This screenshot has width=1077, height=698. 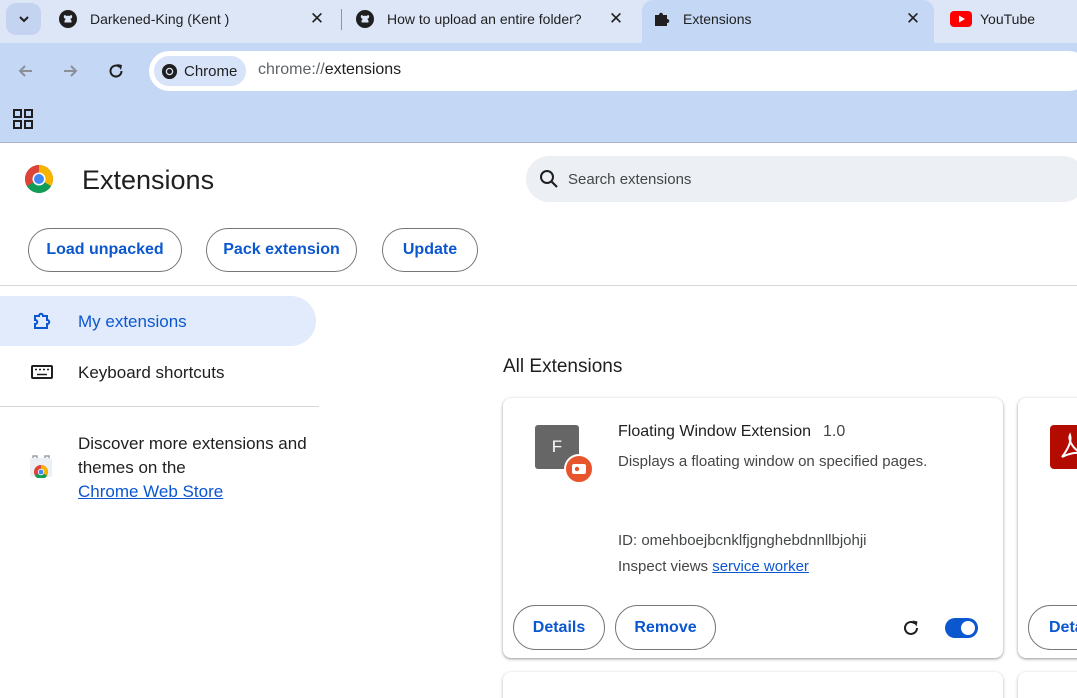 What do you see at coordinates (717, 19) in the screenshot?
I see `tab-title: Extensions` at bounding box center [717, 19].